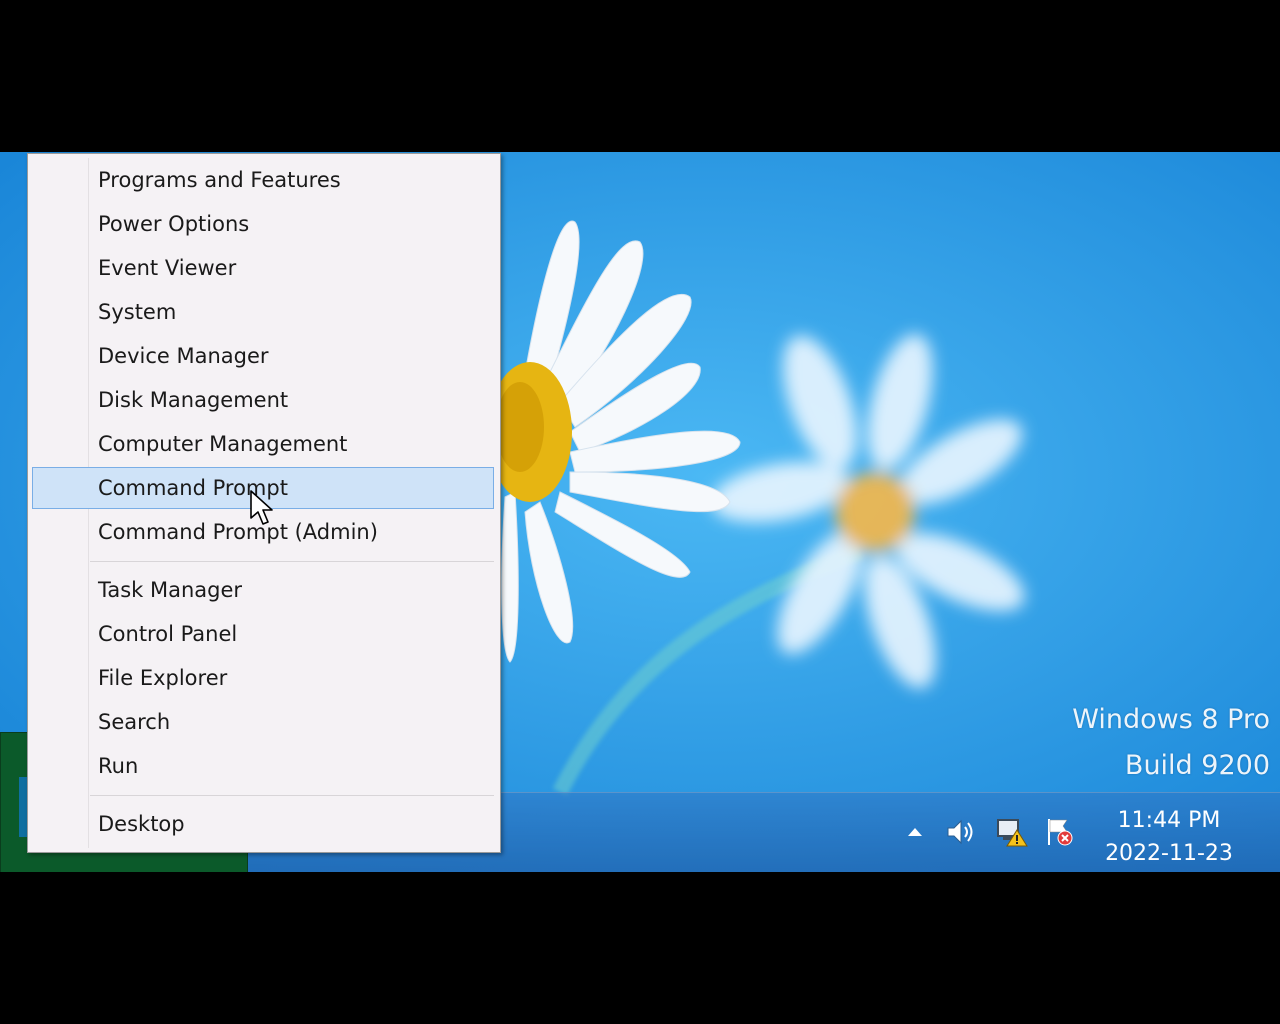 This screenshot has height=1024, width=1280. I want to click on menu-item-control-panel: Control Panel, so click(263, 634).